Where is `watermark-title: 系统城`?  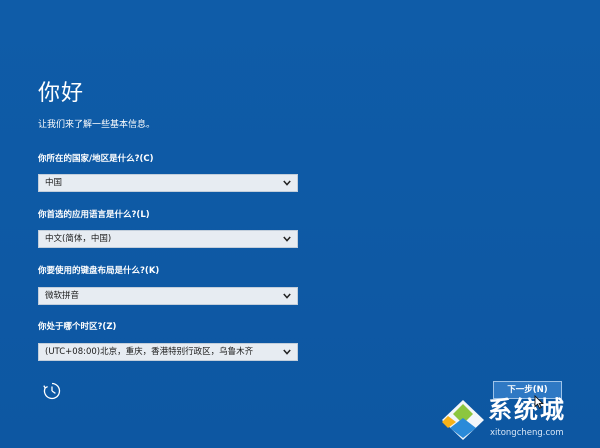
watermark-title: 系统城 is located at coordinates (527, 410).